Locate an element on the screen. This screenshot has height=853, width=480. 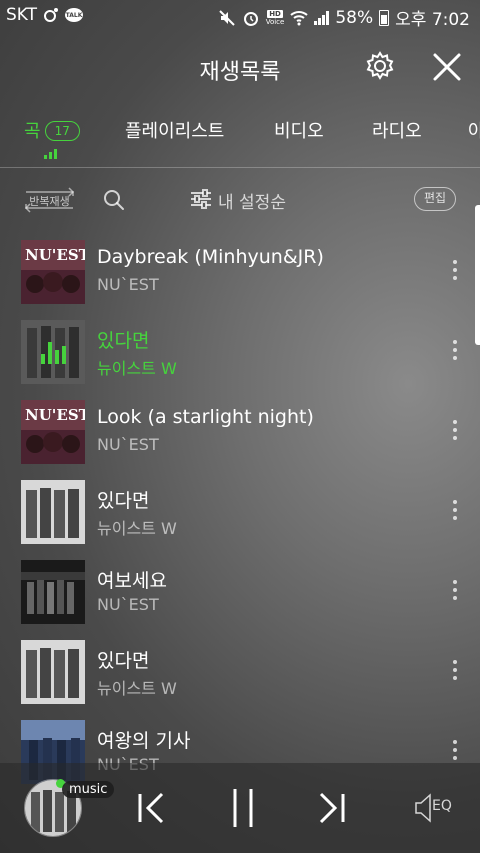
header: 재생목록 is located at coordinates (240, 67).